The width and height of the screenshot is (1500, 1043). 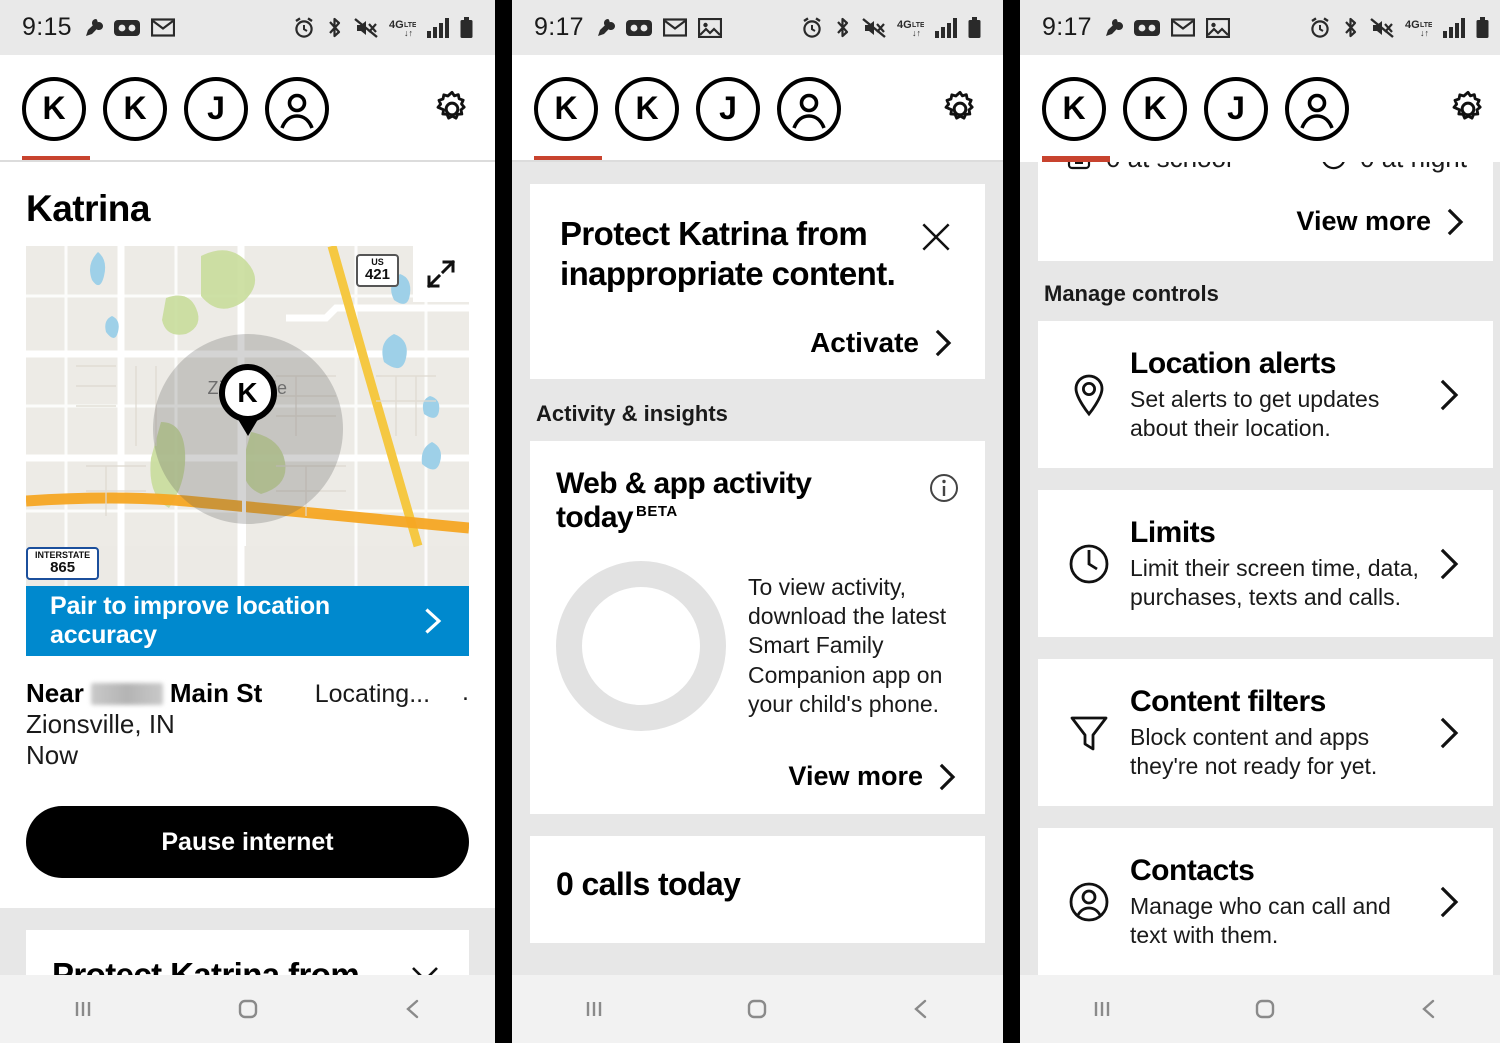 What do you see at coordinates (441, 274) in the screenshot?
I see `expand-map-button` at bounding box center [441, 274].